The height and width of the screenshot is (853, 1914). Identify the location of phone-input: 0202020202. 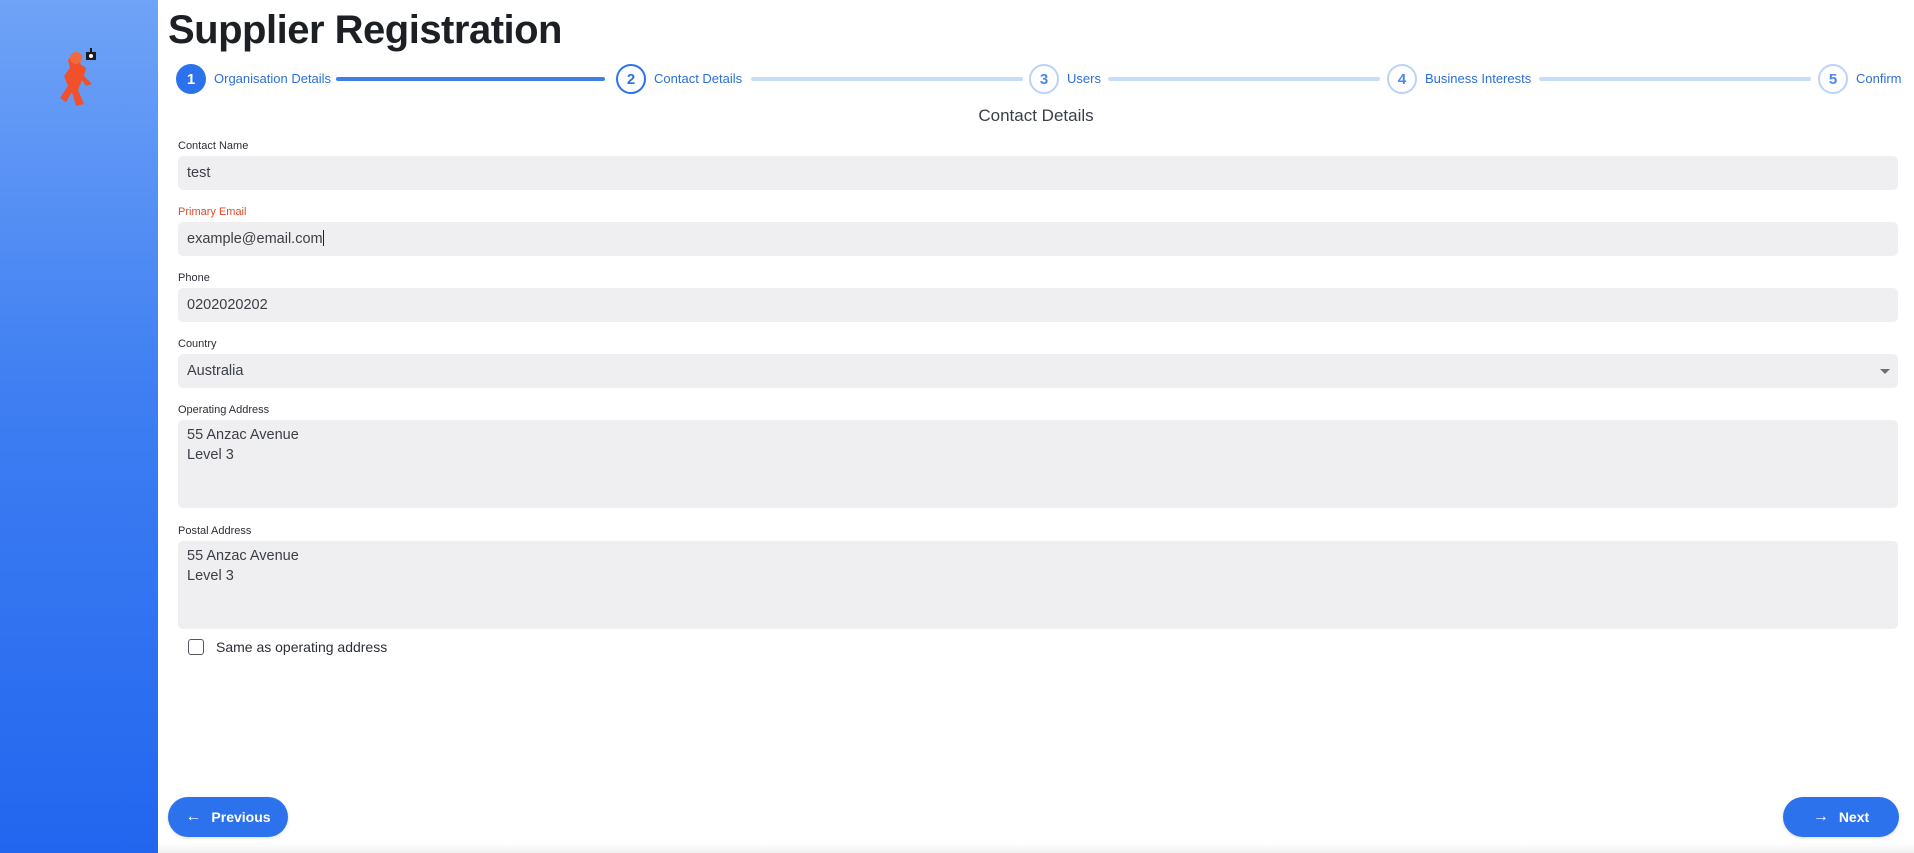
(1038, 305).